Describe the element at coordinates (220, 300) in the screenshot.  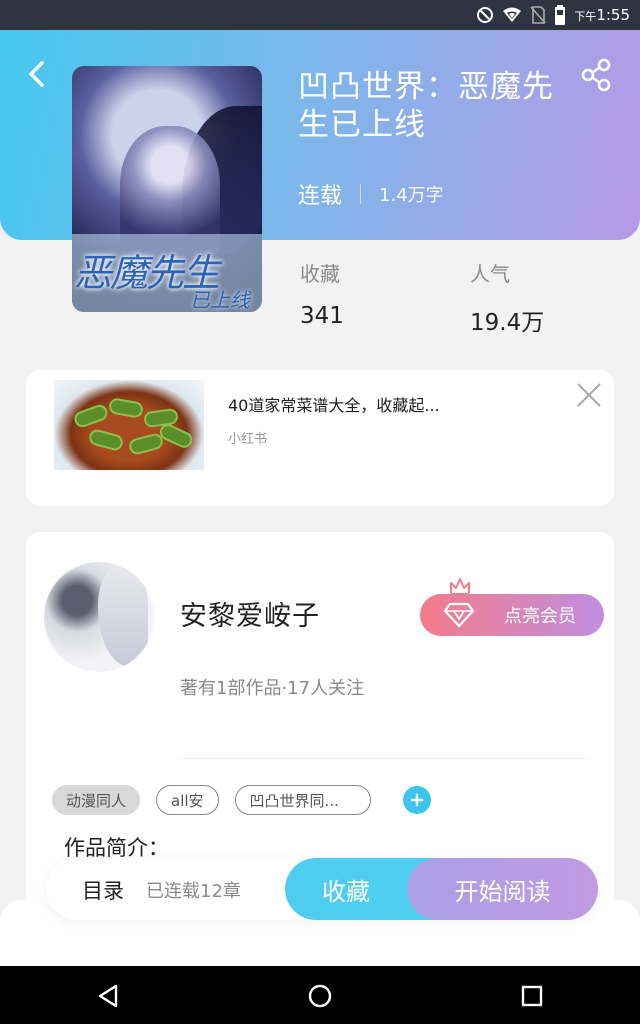
I see `cover-subtitle-art: 已上线` at that location.